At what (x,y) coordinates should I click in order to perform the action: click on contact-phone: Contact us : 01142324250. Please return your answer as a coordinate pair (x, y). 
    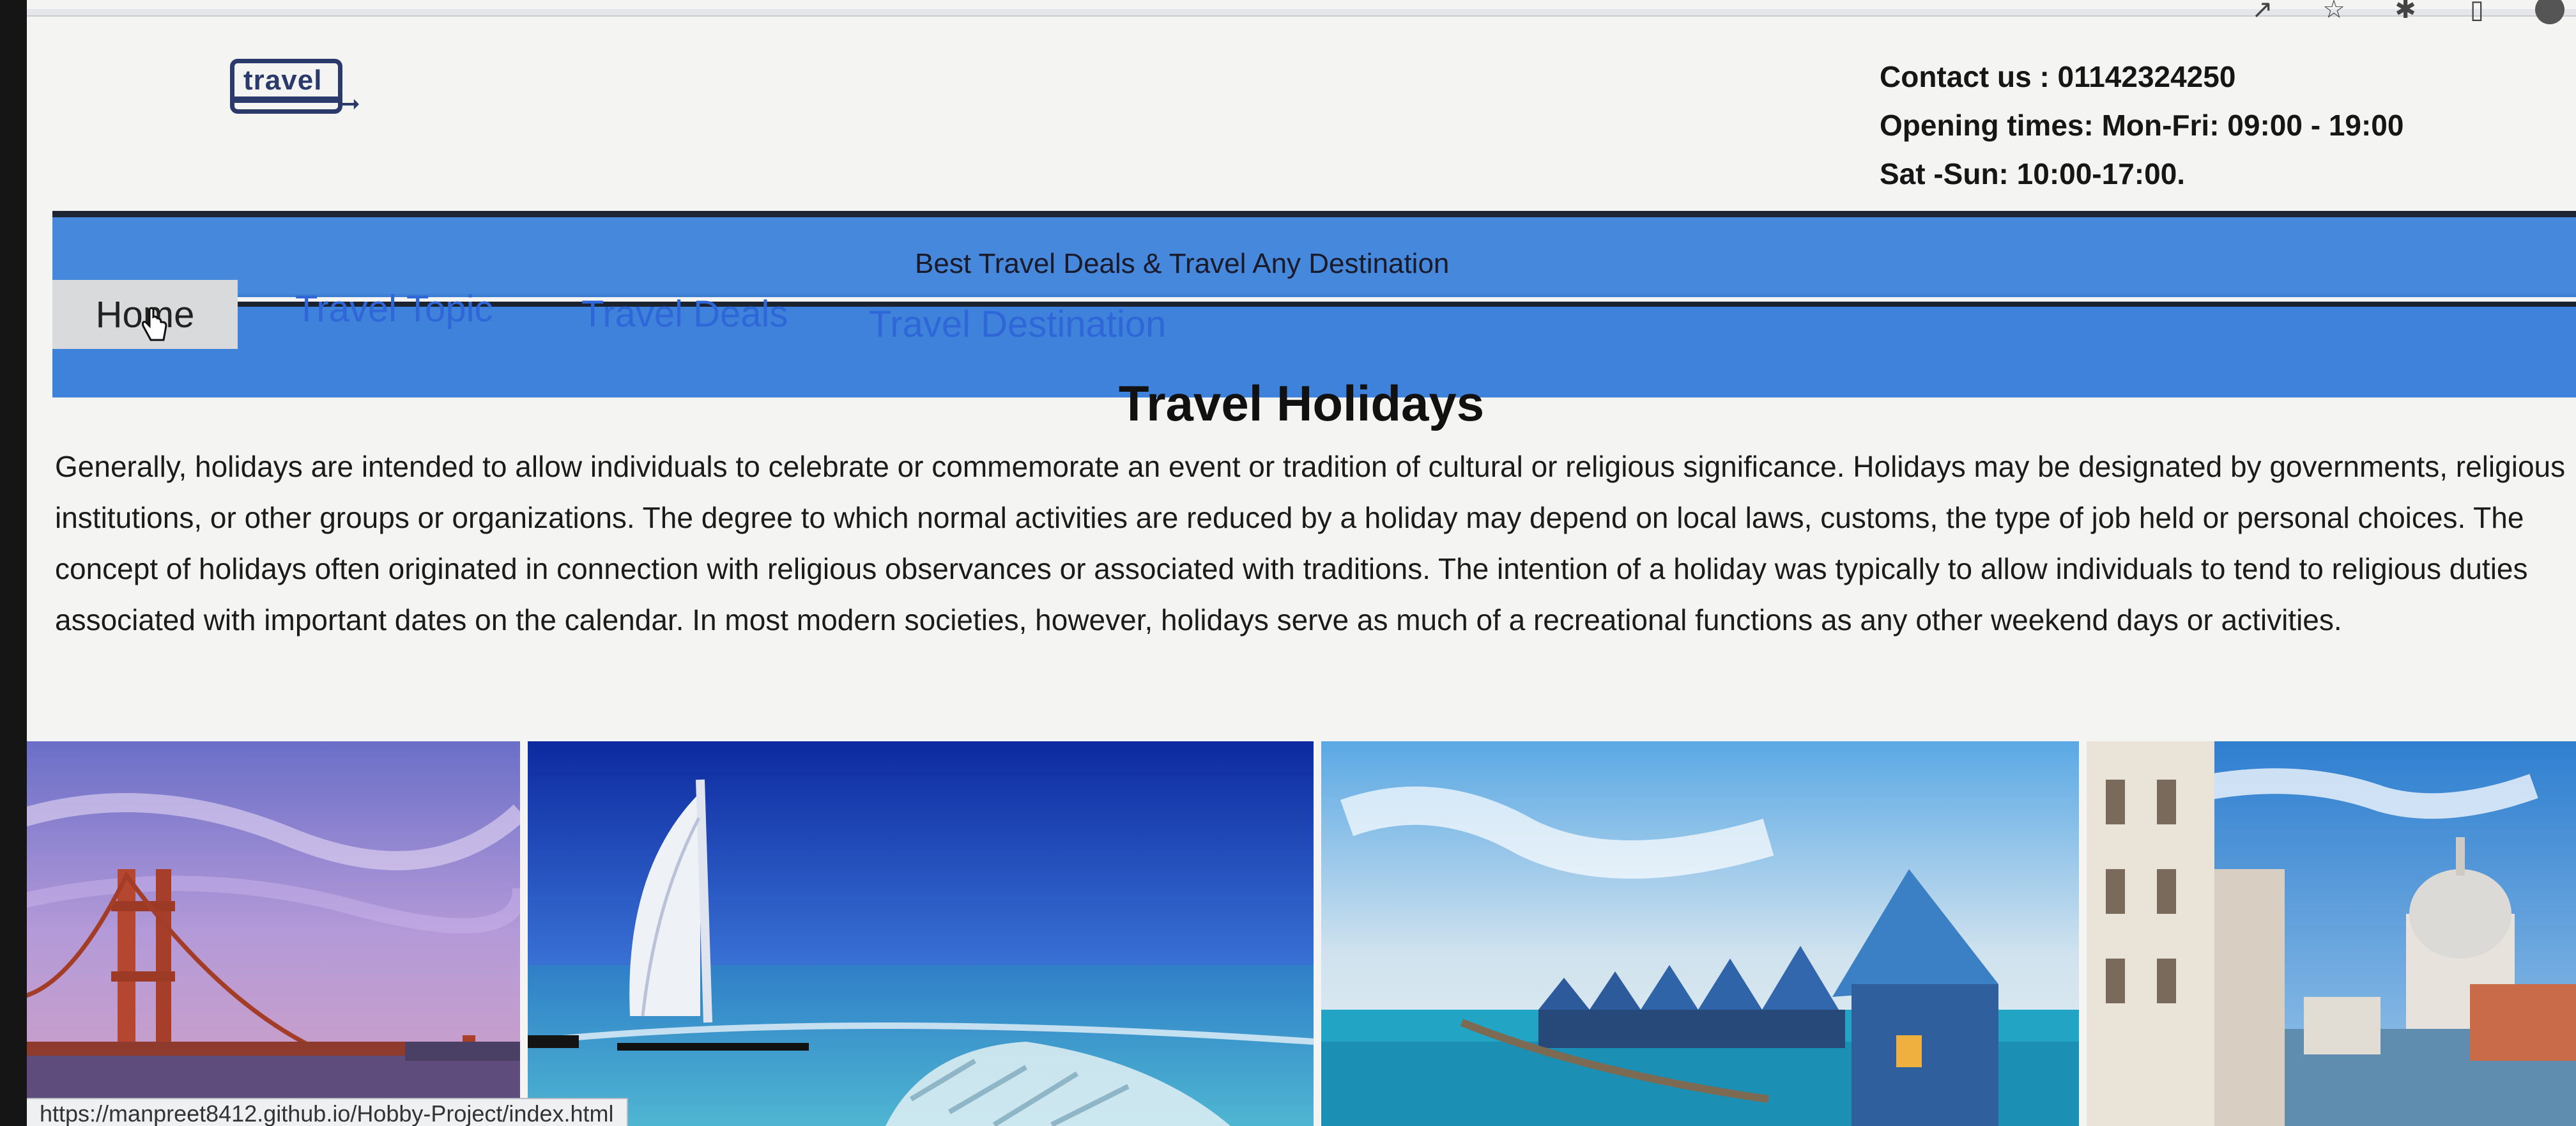
    Looking at the image, I should click on (2058, 76).